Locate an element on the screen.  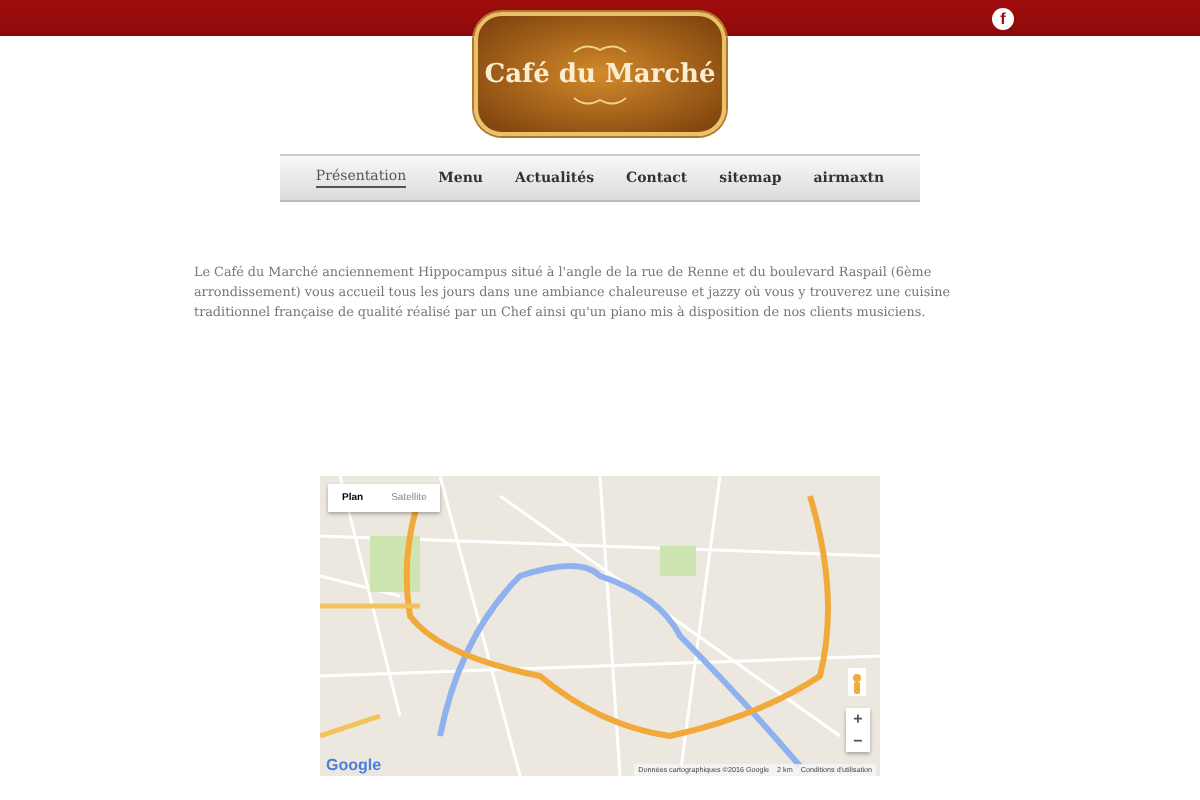
zoom-in-button: + is located at coordinates (858, 719).